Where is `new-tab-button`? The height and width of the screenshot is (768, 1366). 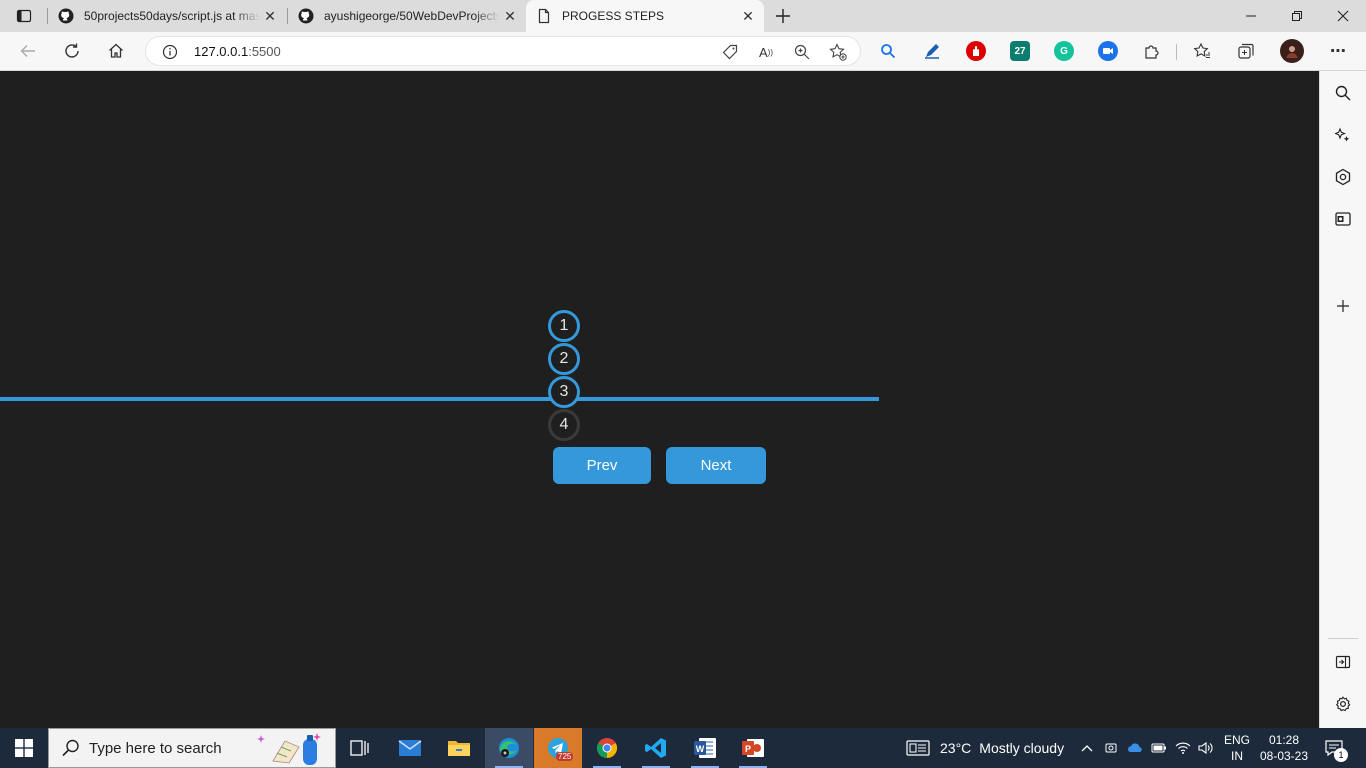
new-tab-button is located at coordinates (783, 16).